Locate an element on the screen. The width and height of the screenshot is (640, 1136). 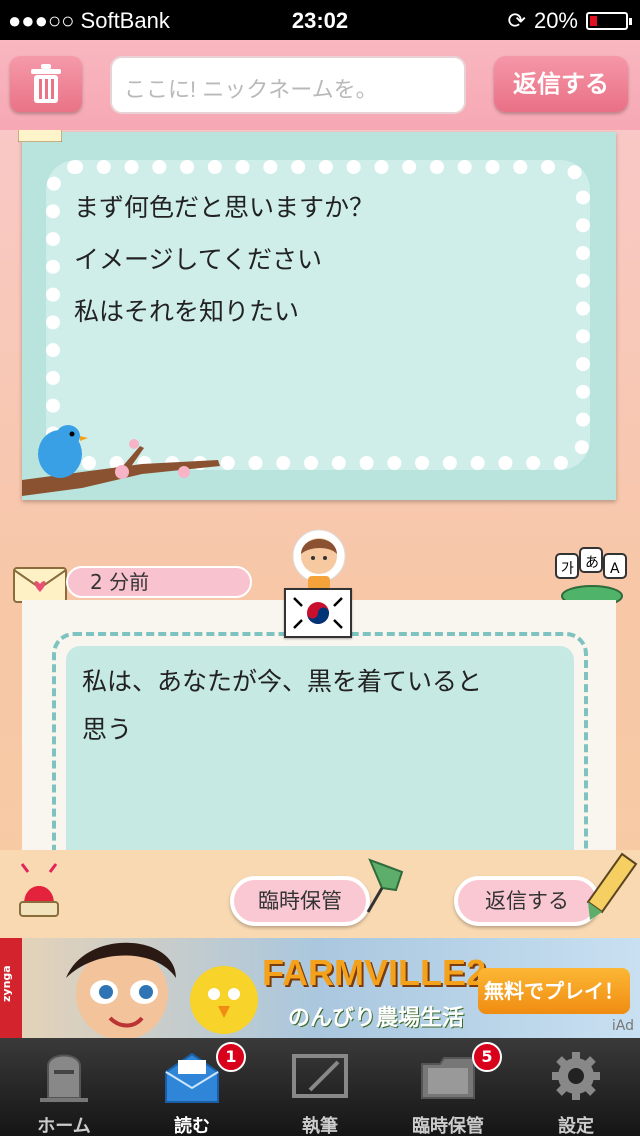
trash-icon is located at coordinates (46, 83).